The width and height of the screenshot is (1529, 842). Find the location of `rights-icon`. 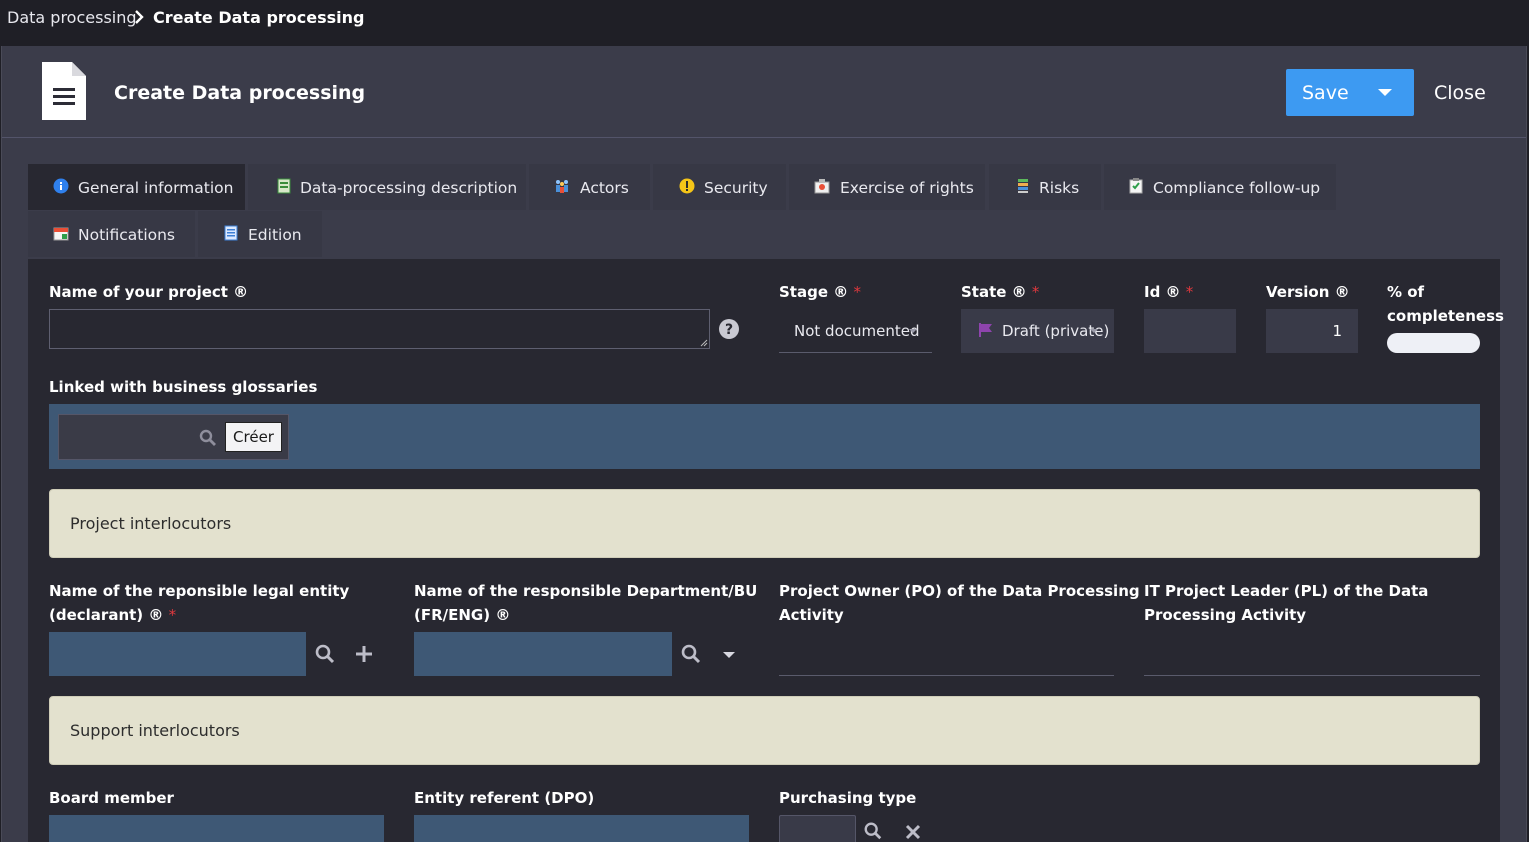

rights-icon is located at coordinates (822, 186).